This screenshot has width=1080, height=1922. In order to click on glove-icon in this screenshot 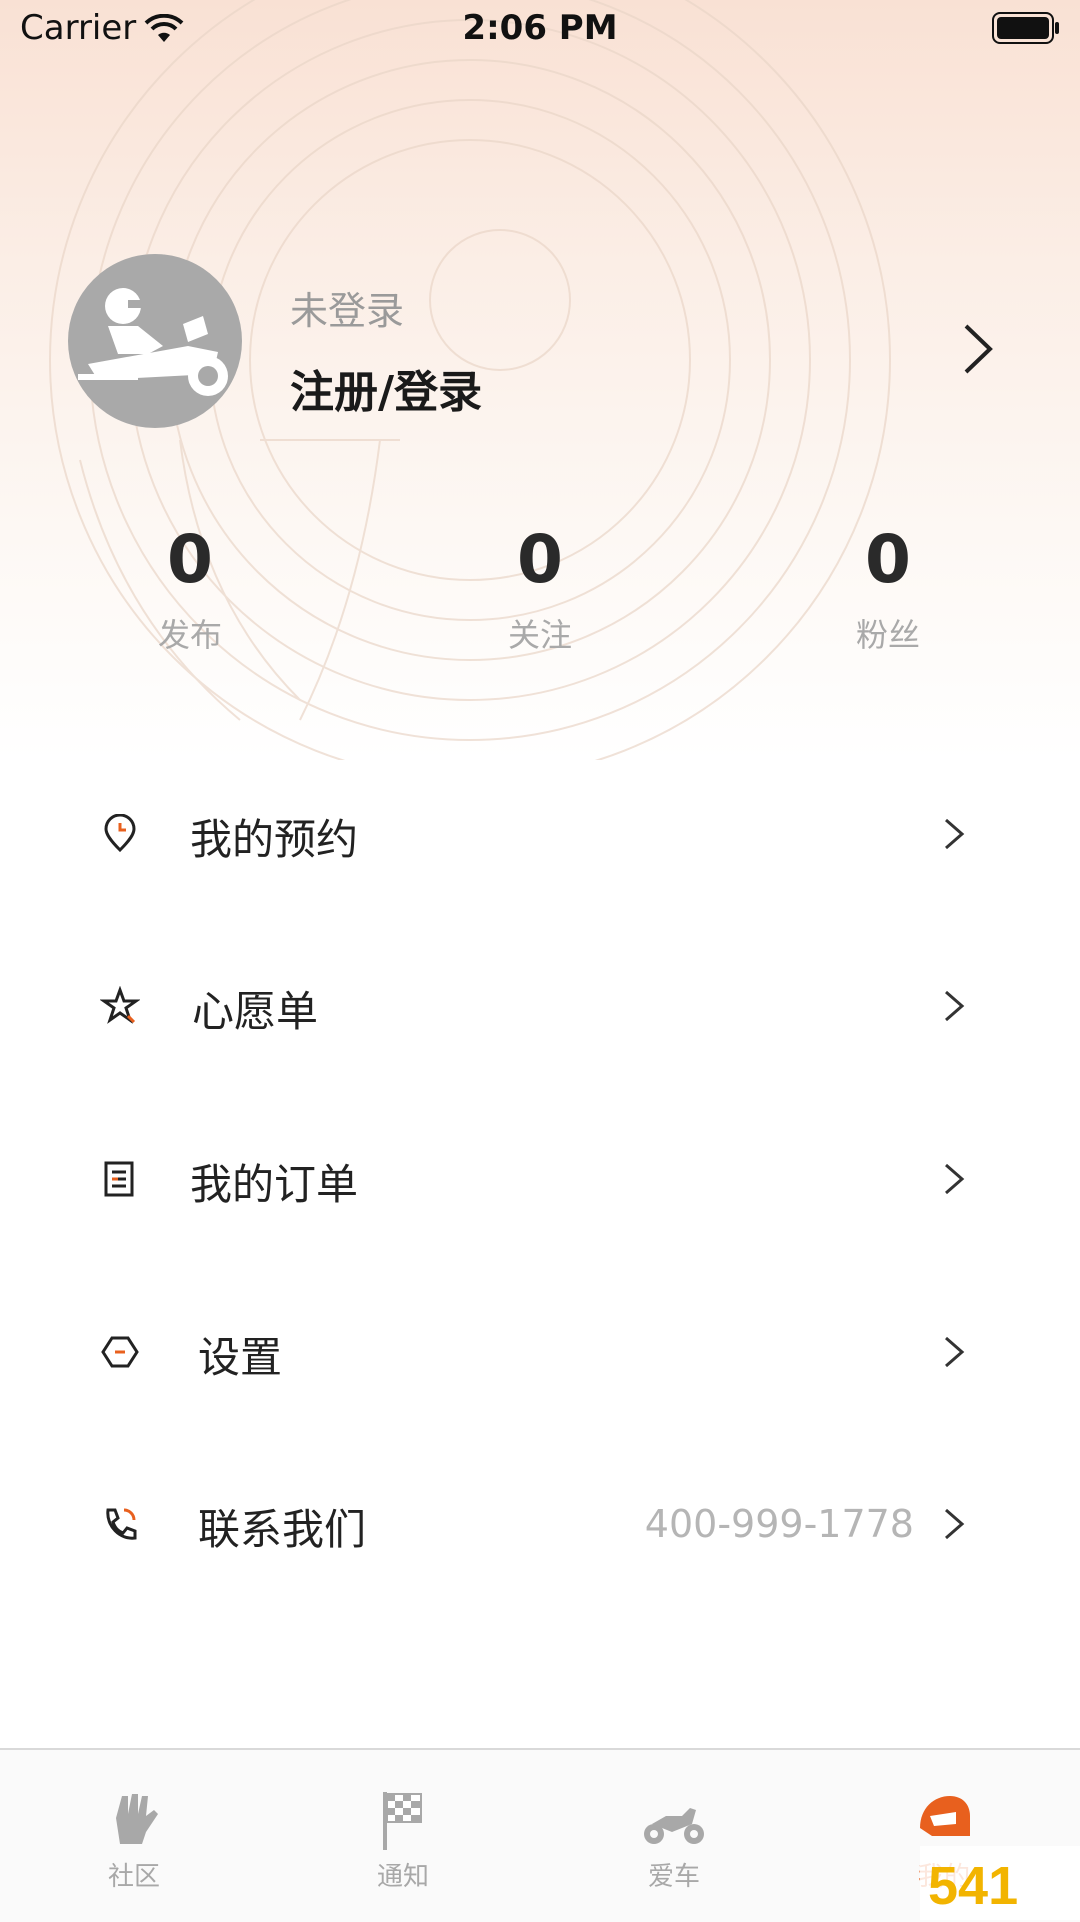, I will do `click(137, 1819)`.